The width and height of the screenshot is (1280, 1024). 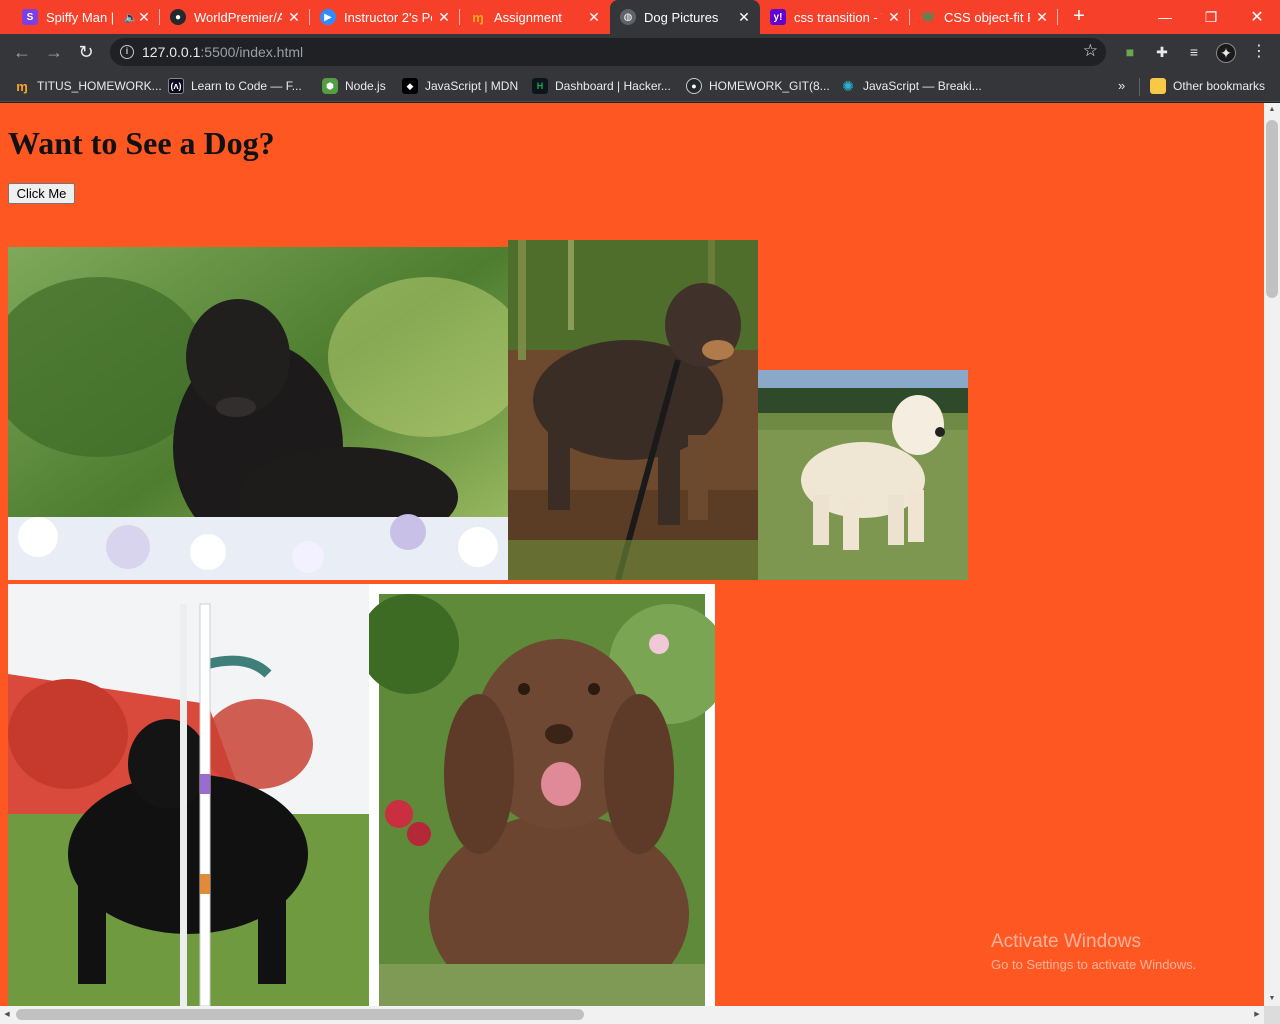 I want to click on zoom-icon: ▶, so click(x=328, y=17).